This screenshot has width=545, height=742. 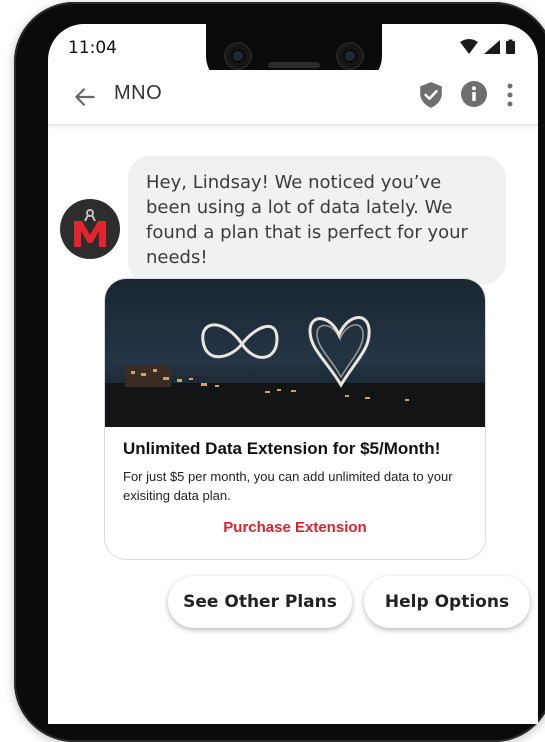 I want to click on battery-icon, so click(x=510, y=47).